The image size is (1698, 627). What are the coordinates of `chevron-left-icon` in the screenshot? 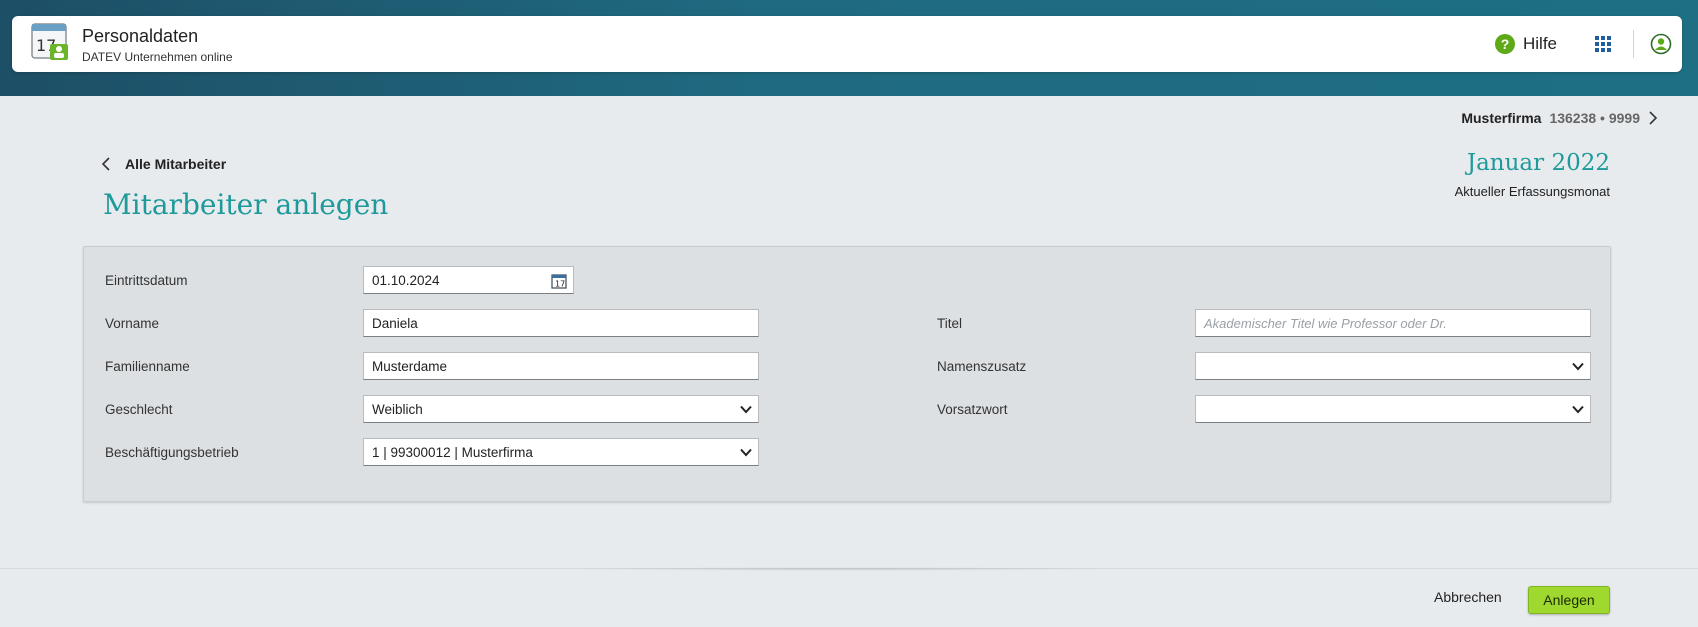 It's located at (105, 164).